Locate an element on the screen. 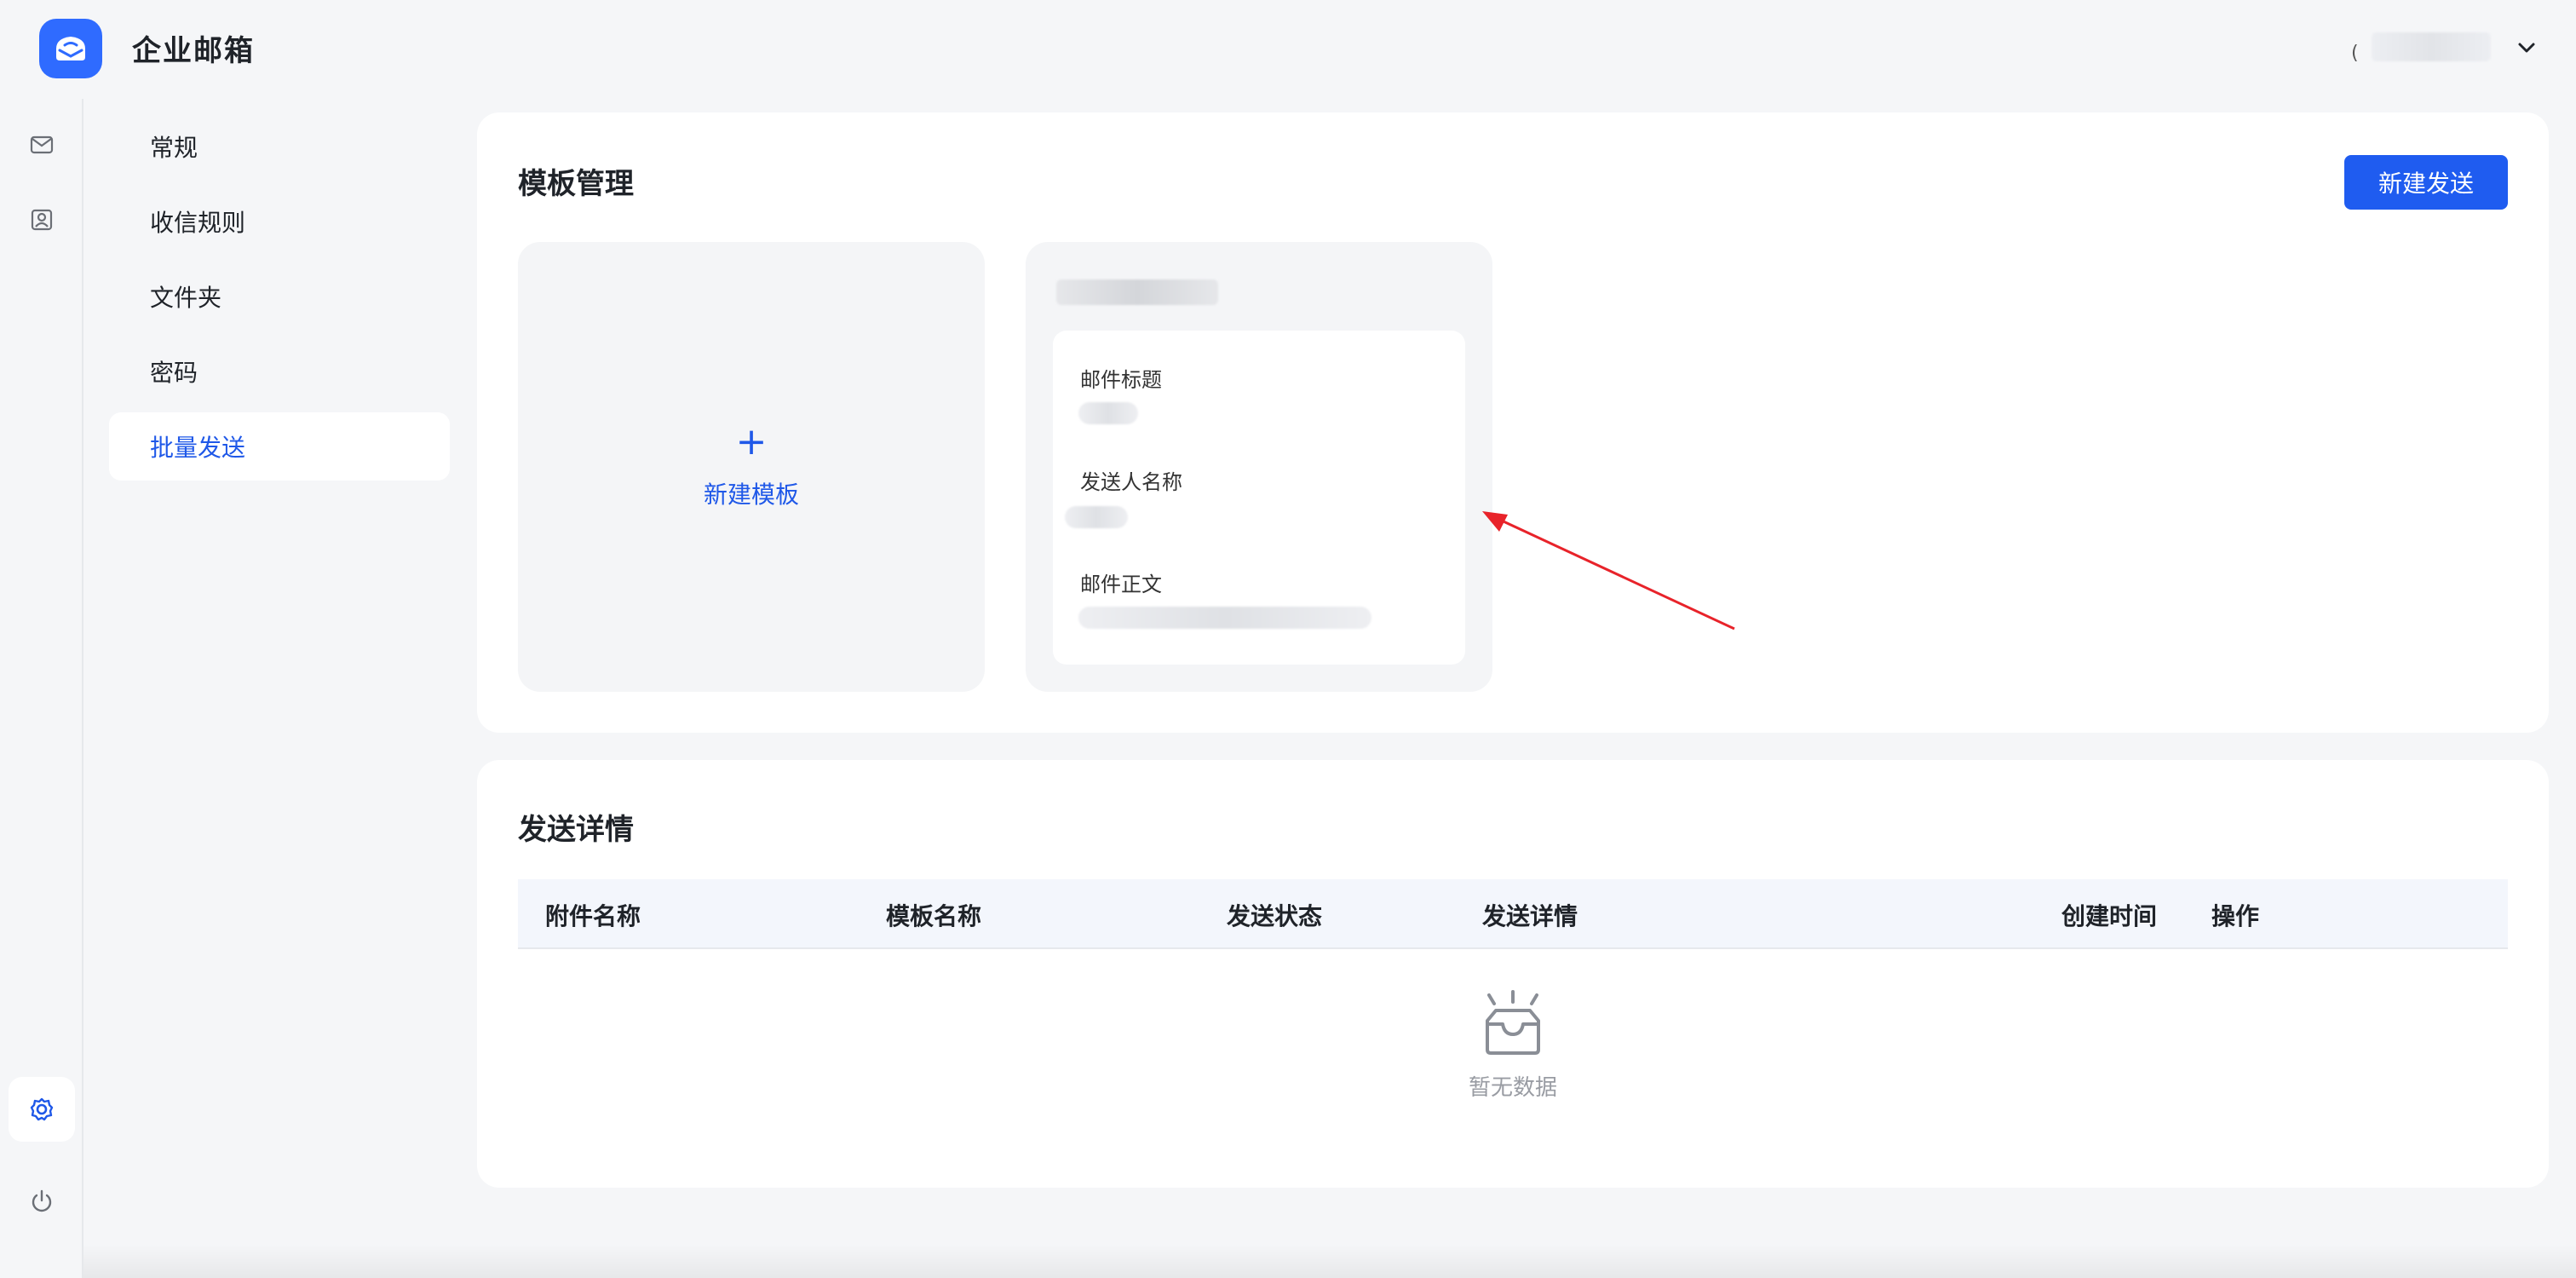 Image resolution: width=2576 pixels, height=1278 pixels. user-initial: ( is located at coordinates (2355, 53).